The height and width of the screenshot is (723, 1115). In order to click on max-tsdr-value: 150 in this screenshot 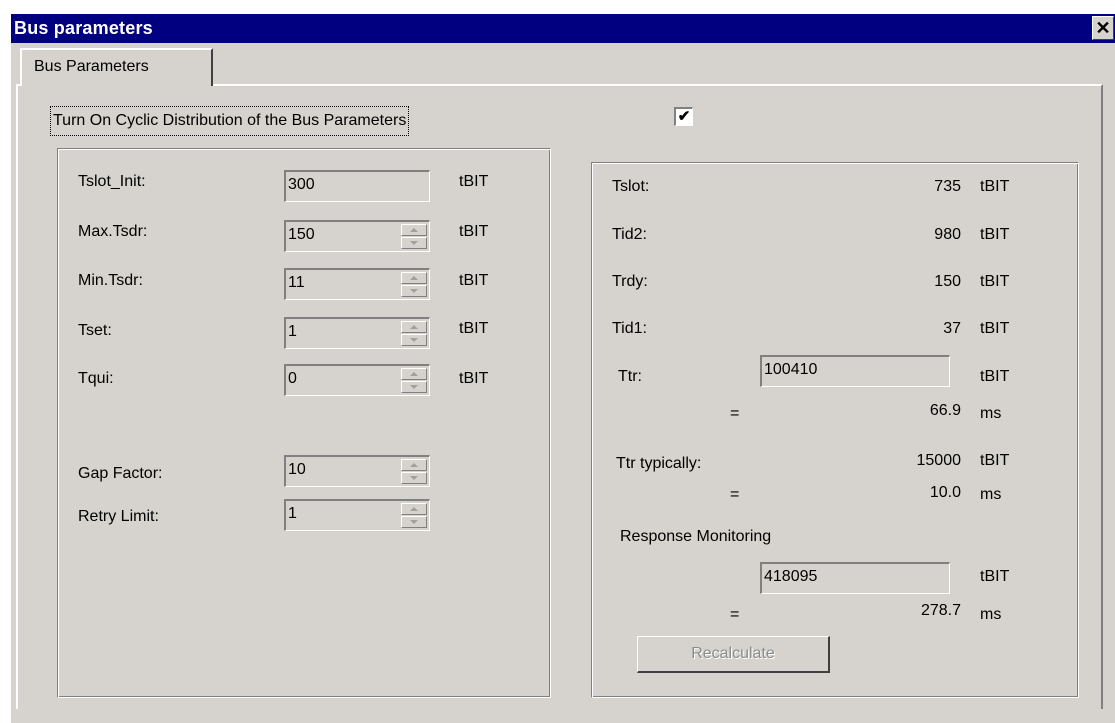, I will do `click(301, 234)`.